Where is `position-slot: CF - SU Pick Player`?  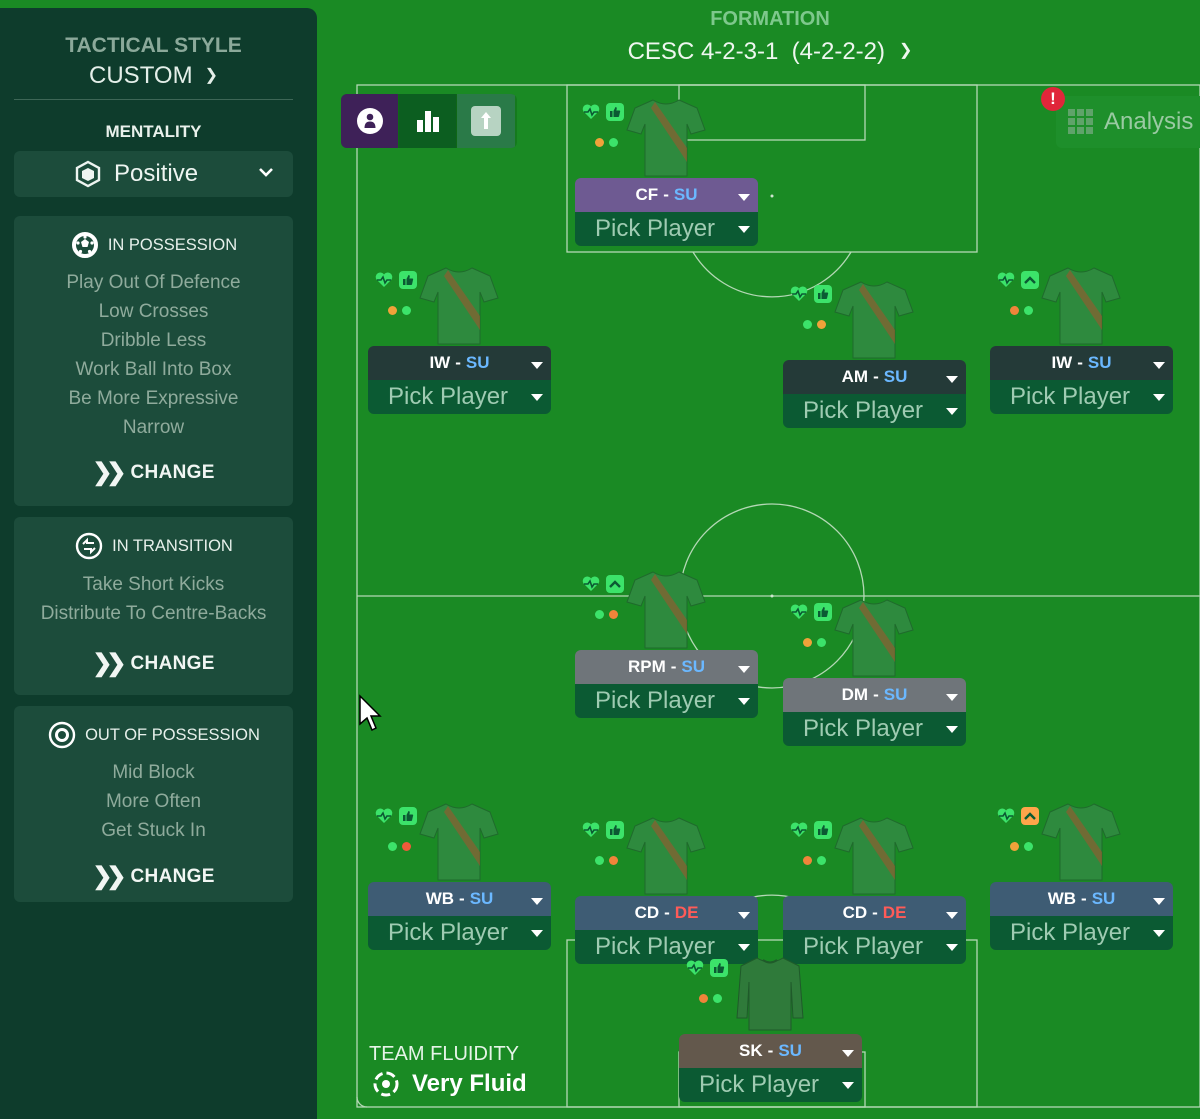
position-slot: CF - SU Pick Player is located at coordinates (666, 171).